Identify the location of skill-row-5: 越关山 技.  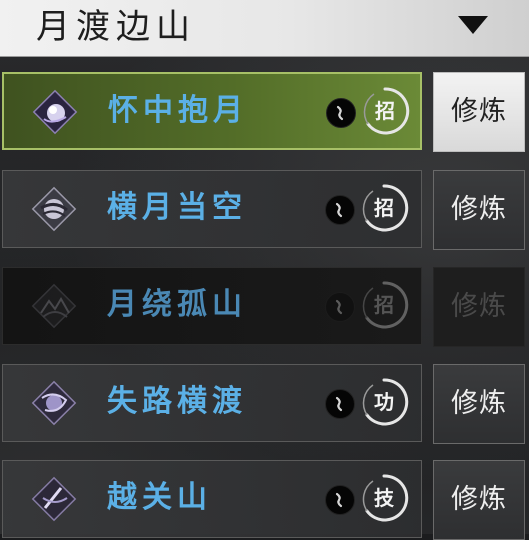
(212, 499).